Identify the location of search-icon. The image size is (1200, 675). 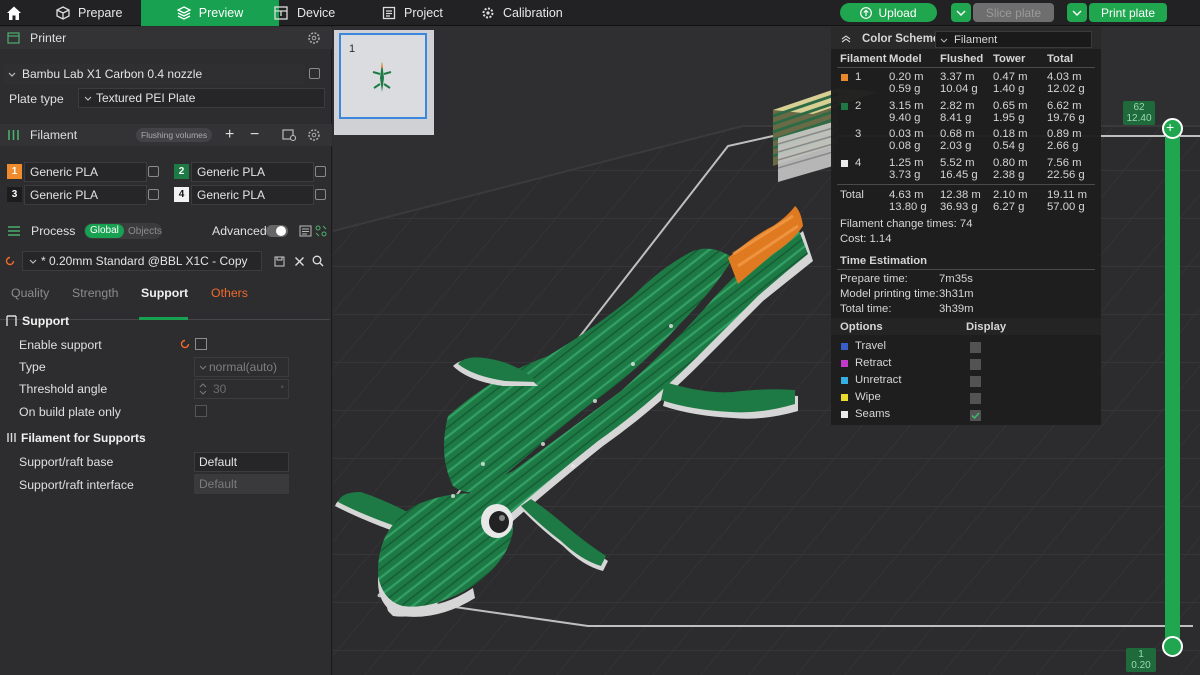
(318, 261).